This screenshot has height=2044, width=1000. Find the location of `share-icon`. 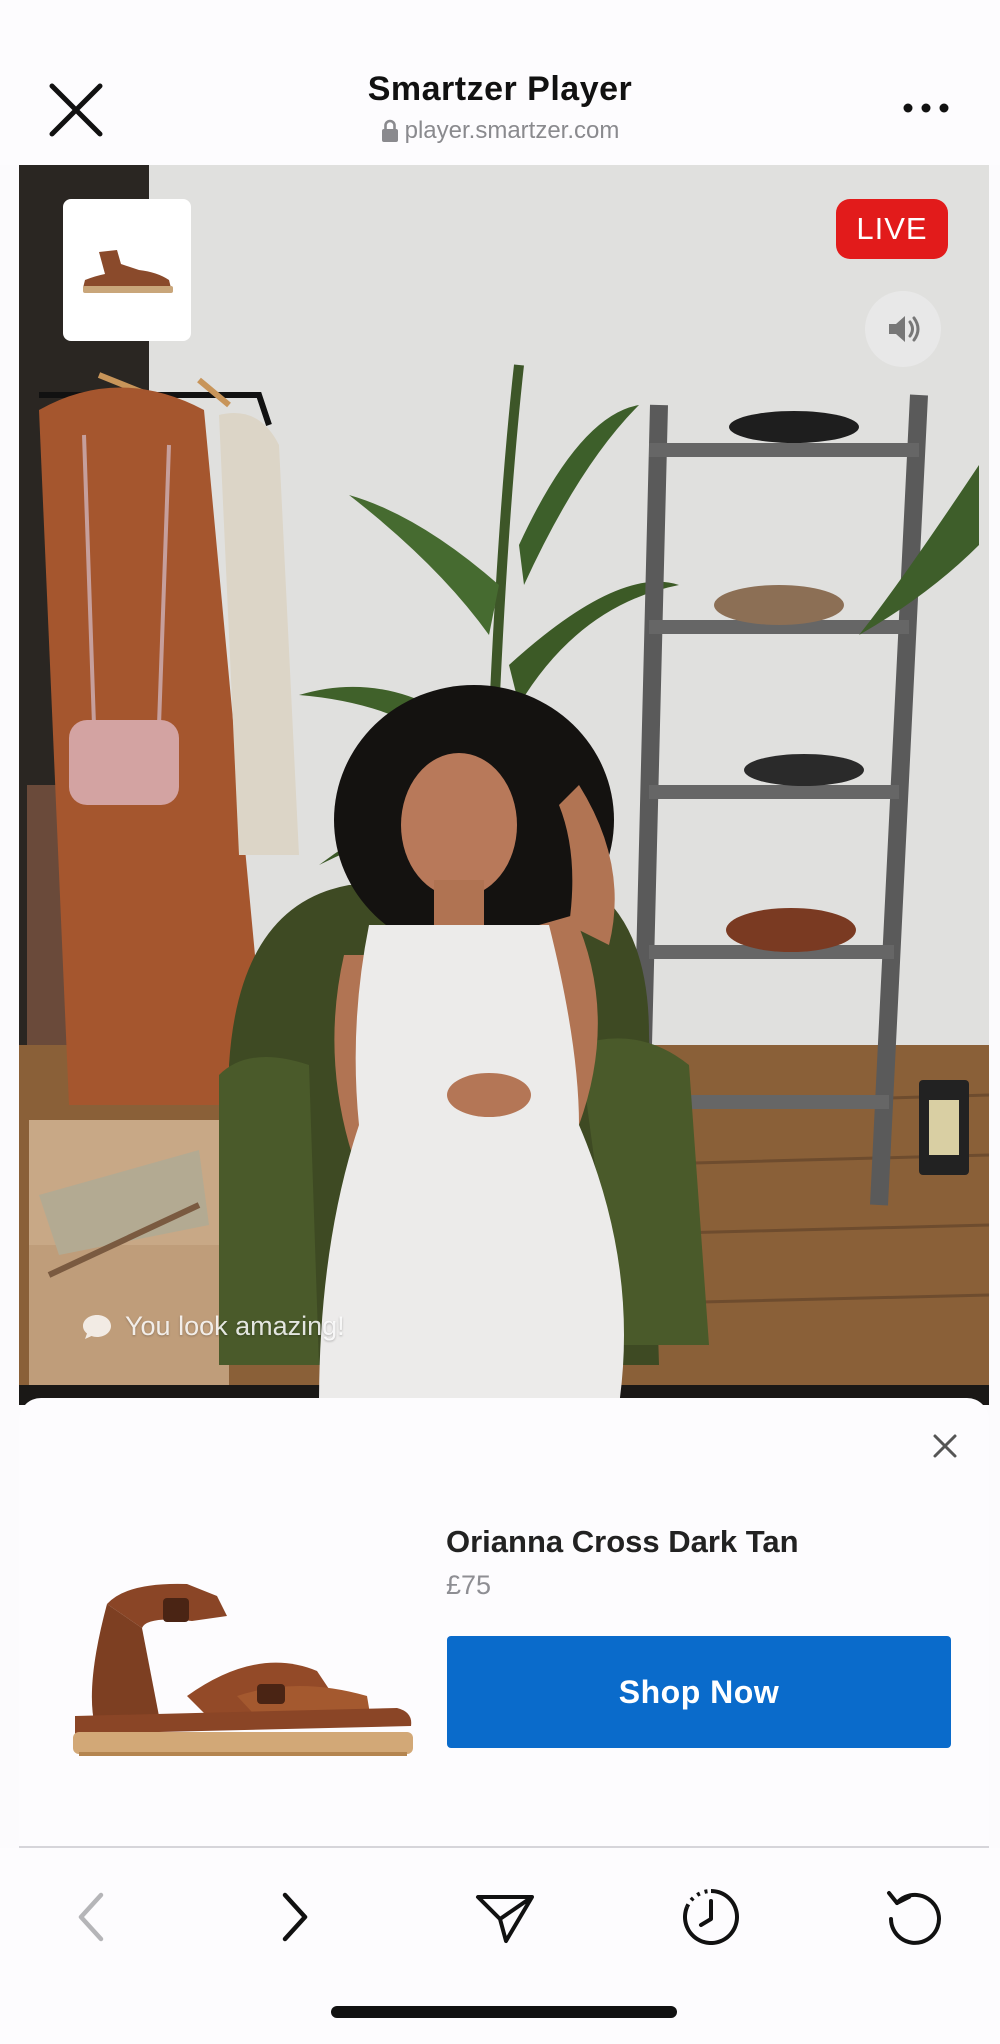

share-icon is located at coordinates (505, 1919).